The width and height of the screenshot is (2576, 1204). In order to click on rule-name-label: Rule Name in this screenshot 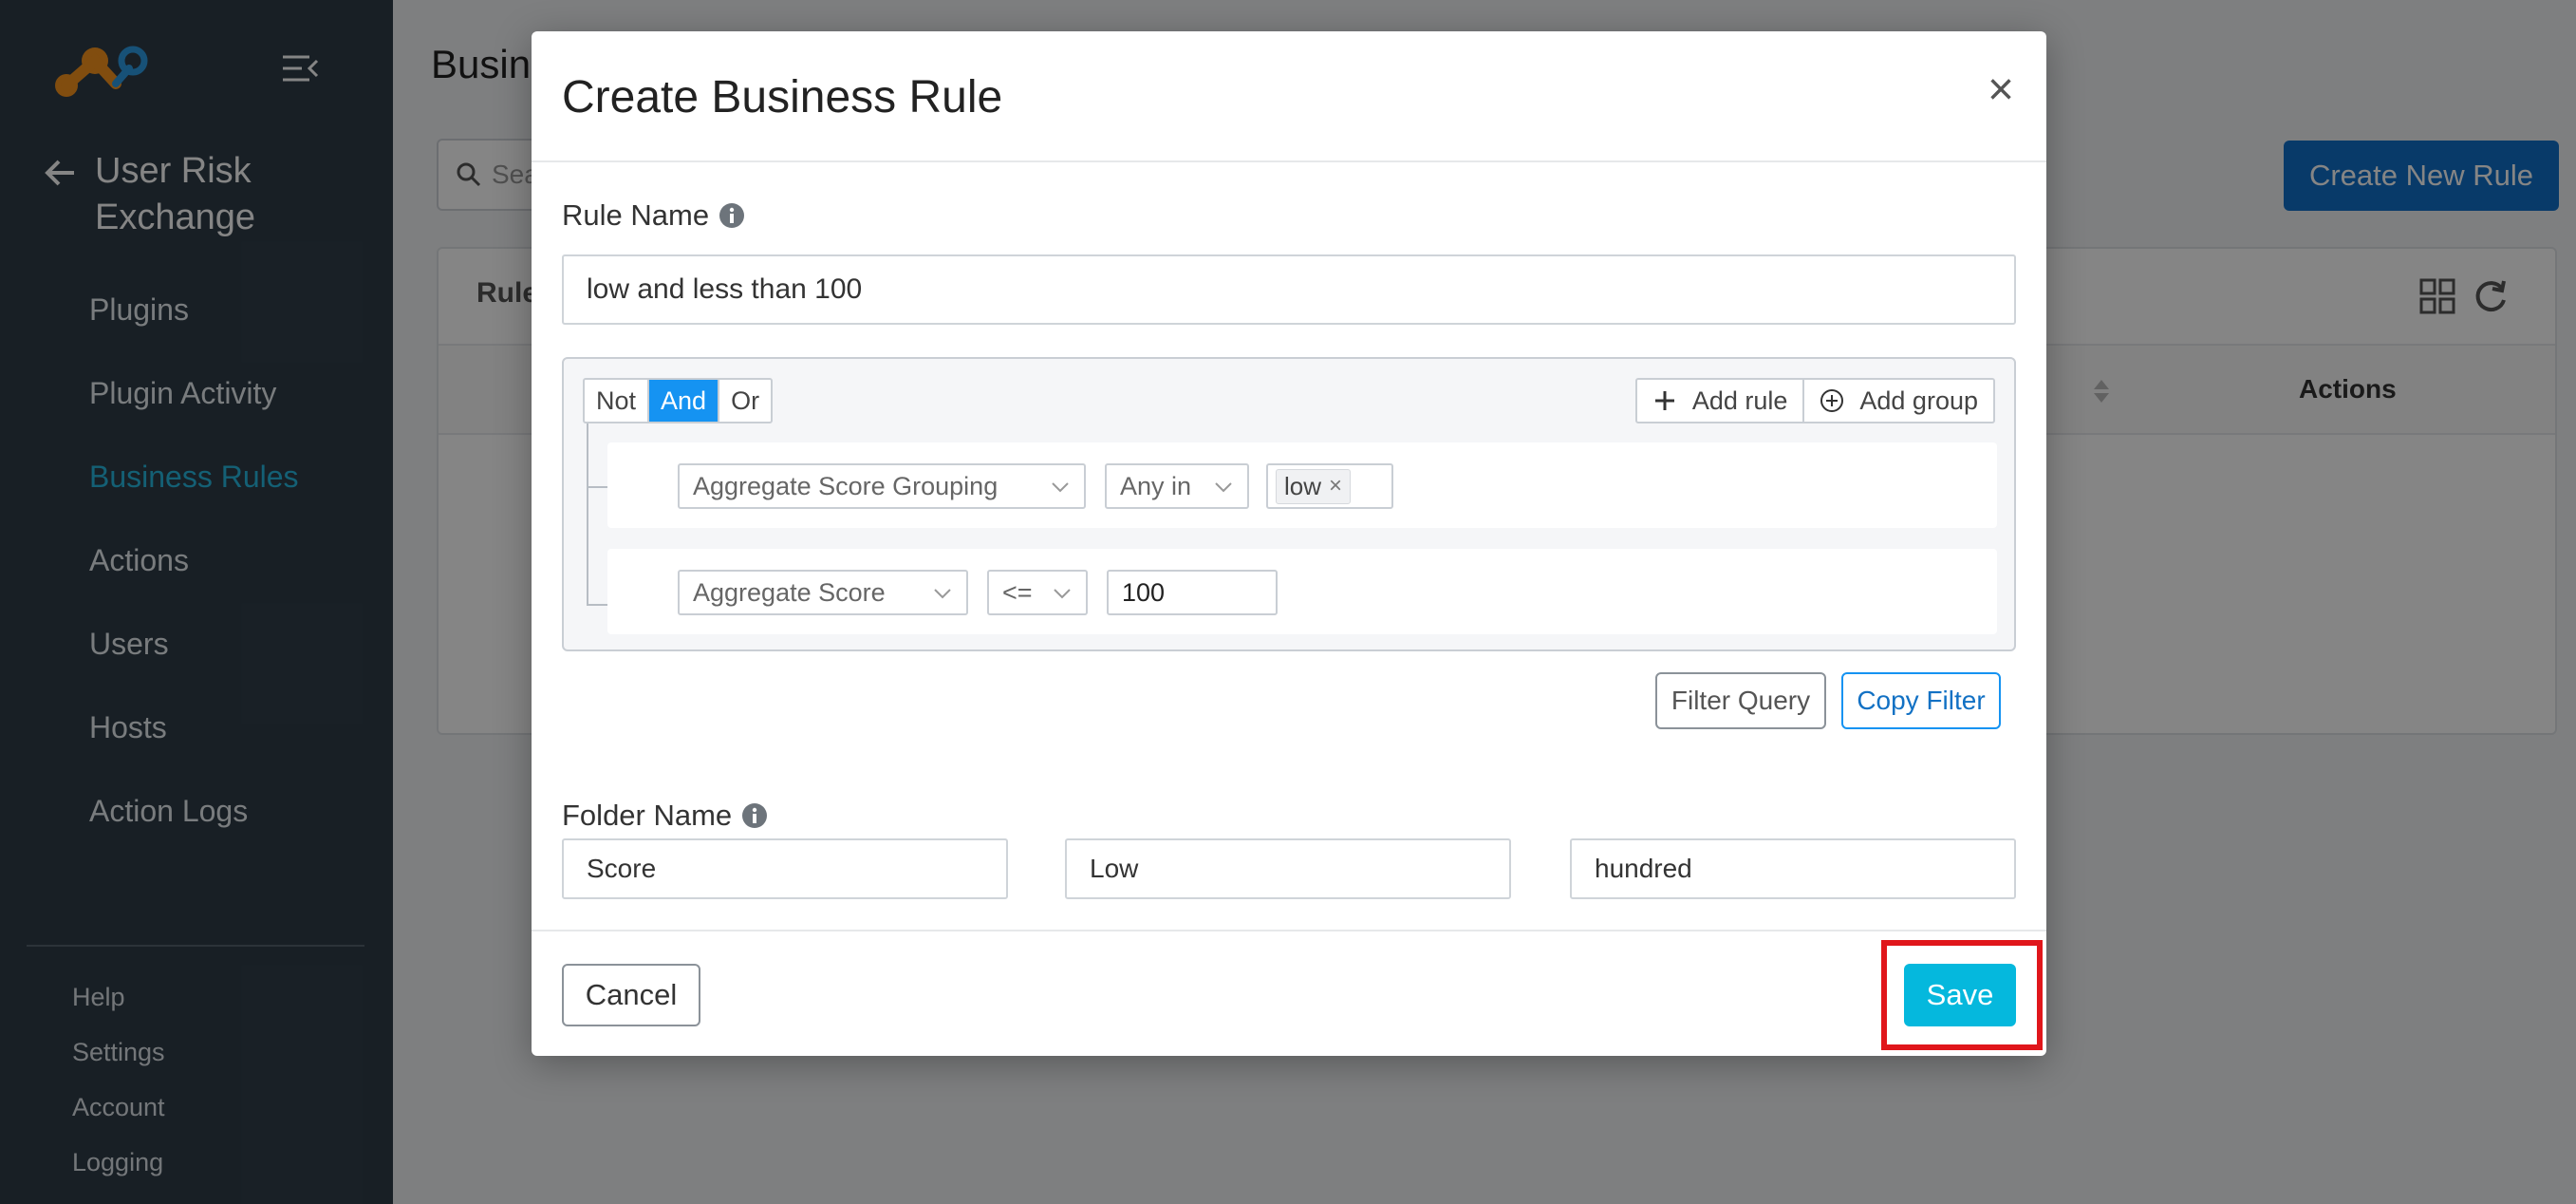, I will do `click(653, 215)`.